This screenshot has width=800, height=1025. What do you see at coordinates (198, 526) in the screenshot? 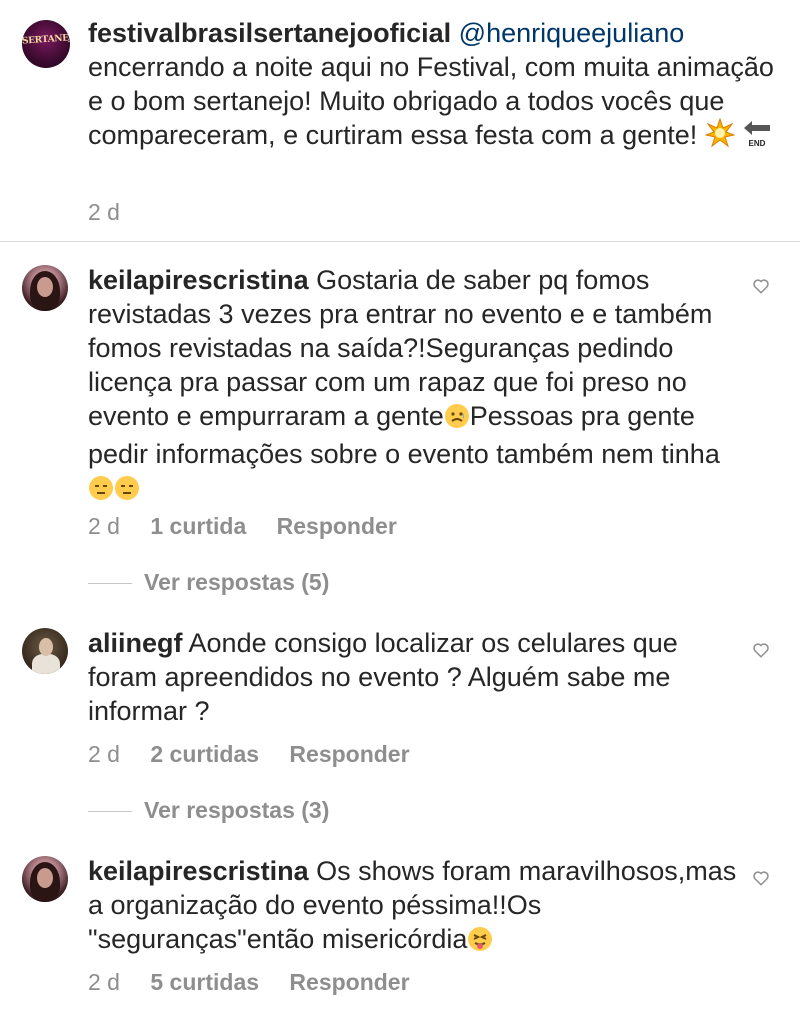
I see `likes-count: 1 curtida` at bounding box center [198, 526].